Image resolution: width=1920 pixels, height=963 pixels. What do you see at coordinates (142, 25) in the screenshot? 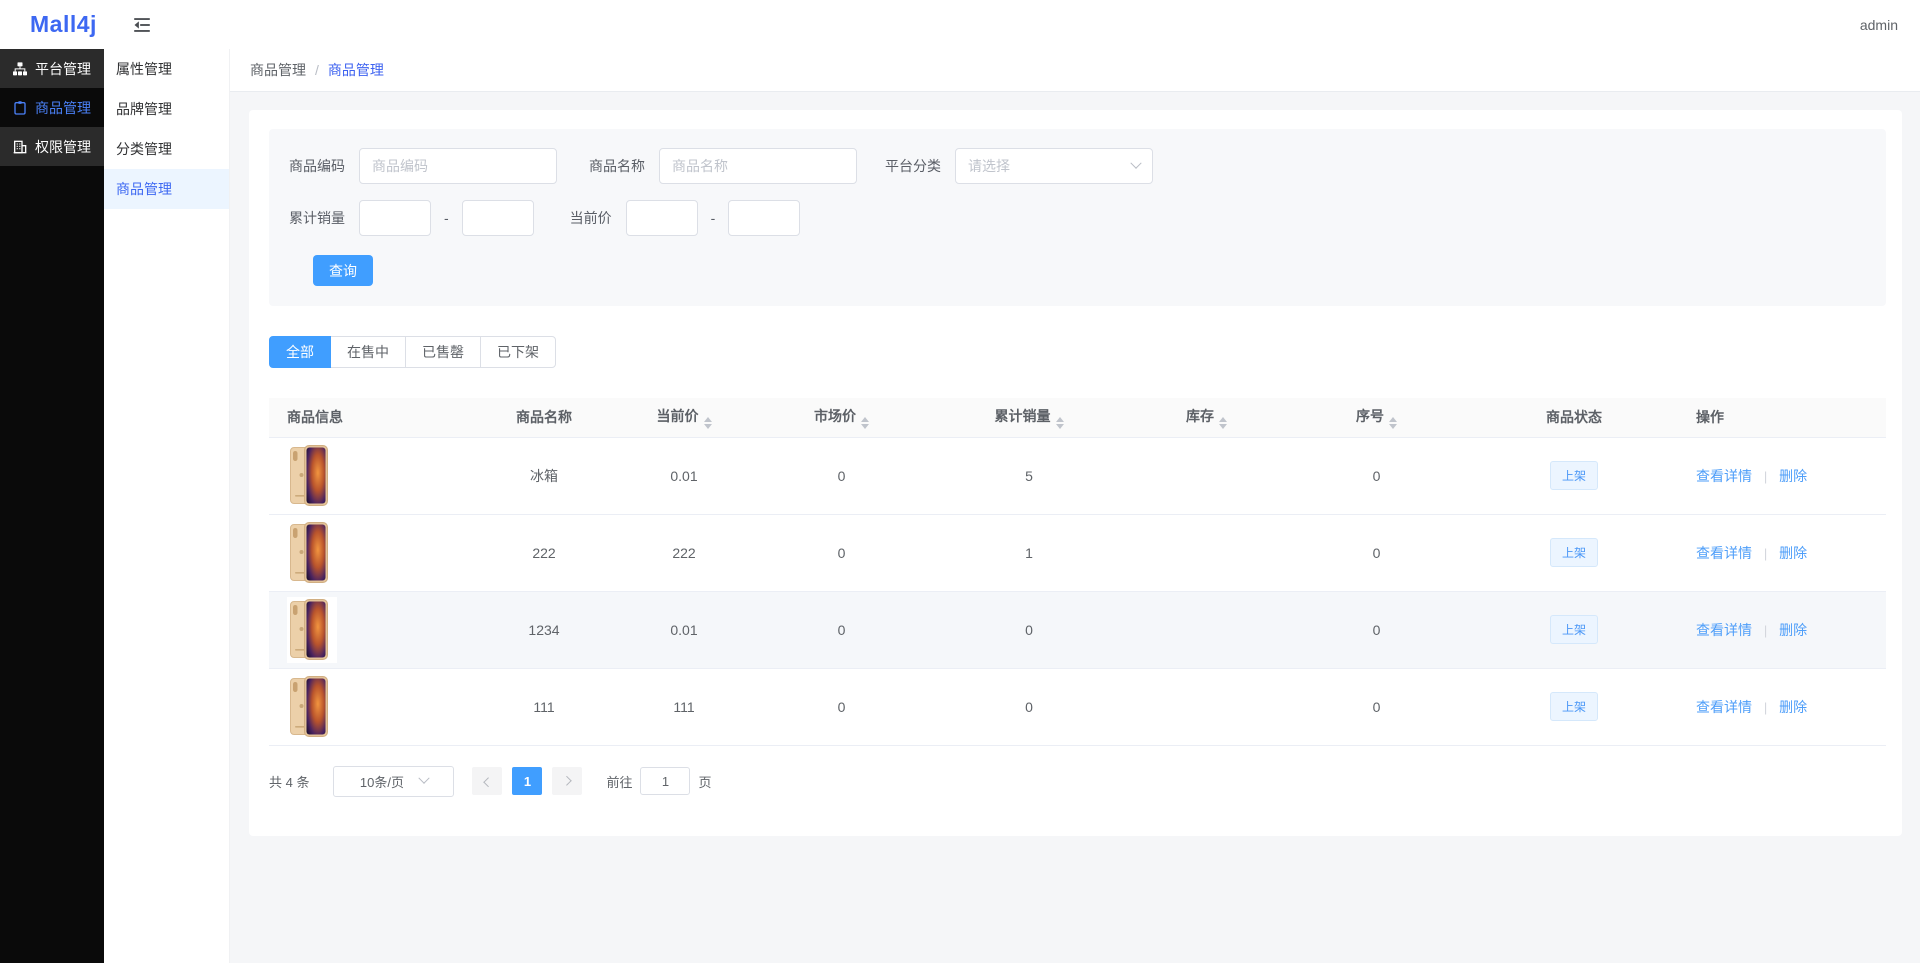
I see `sidebar-fold-button` at bounding box center [142, 25].